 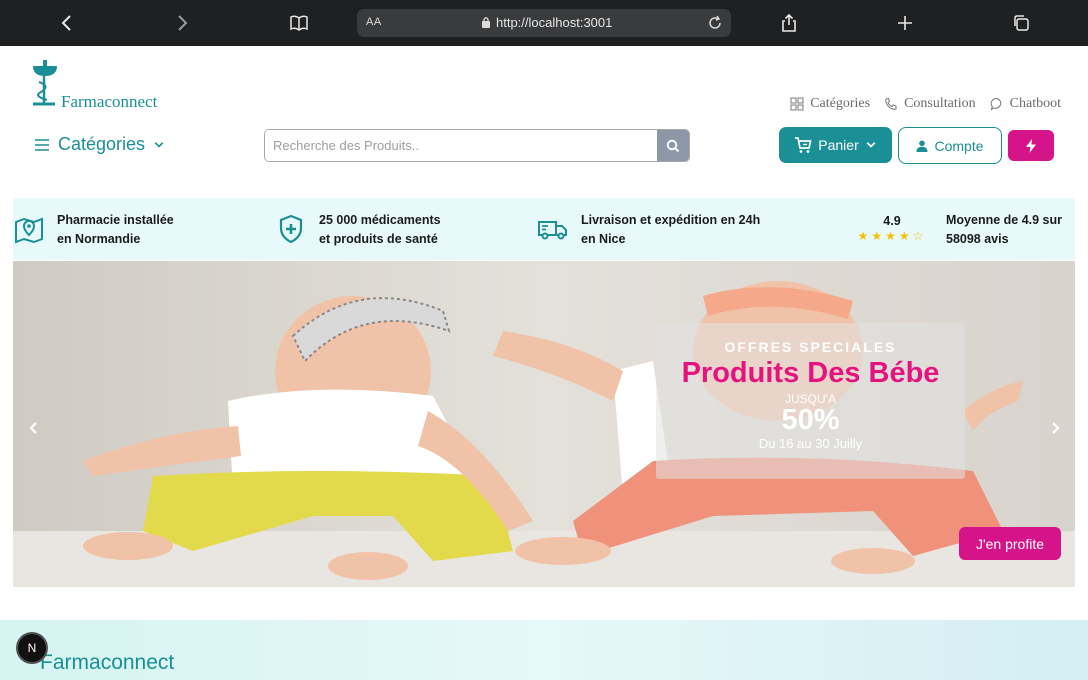 I want to click on rating-score: 4.9, so click(x=892, y=221).